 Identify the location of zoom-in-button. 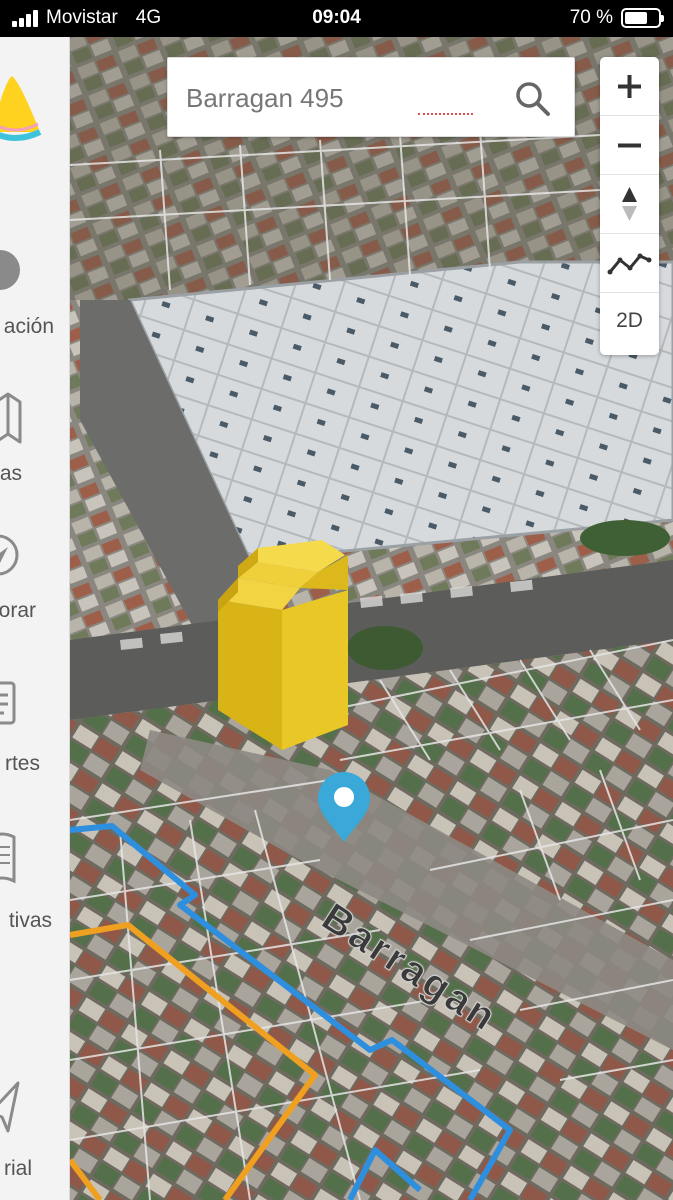
(629, 86).